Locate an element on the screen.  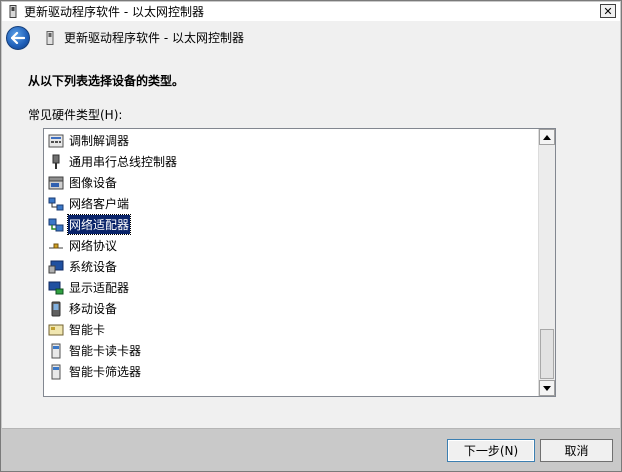
network-client-icon is located at coordinates (56, 204).